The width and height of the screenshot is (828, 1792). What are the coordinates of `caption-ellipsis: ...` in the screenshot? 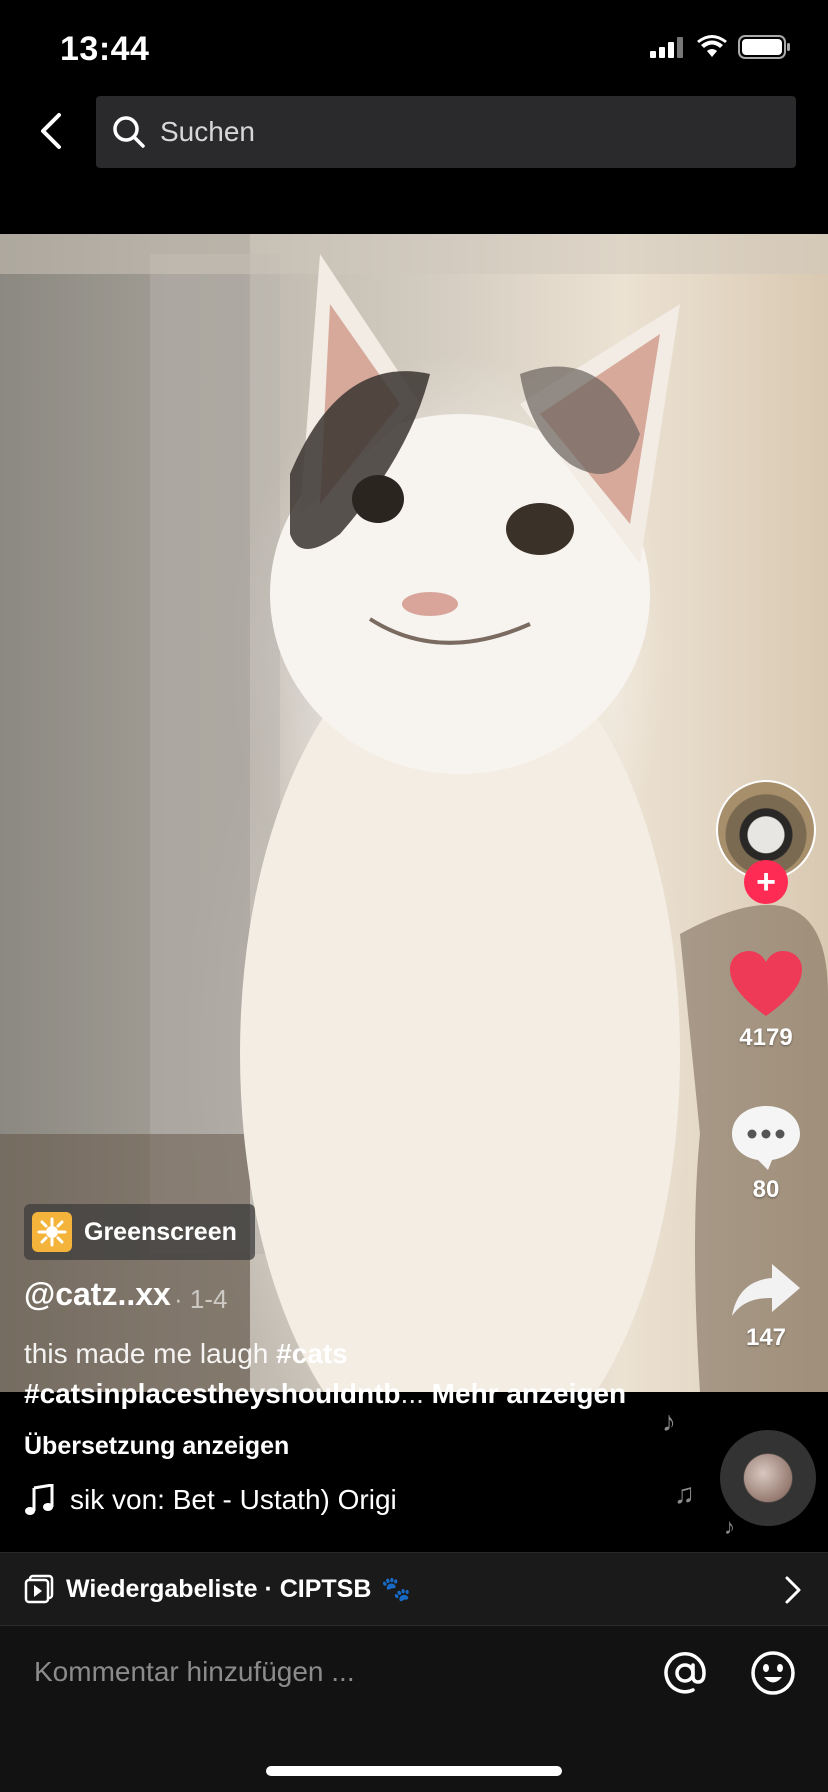 It's located at (412, 1393).